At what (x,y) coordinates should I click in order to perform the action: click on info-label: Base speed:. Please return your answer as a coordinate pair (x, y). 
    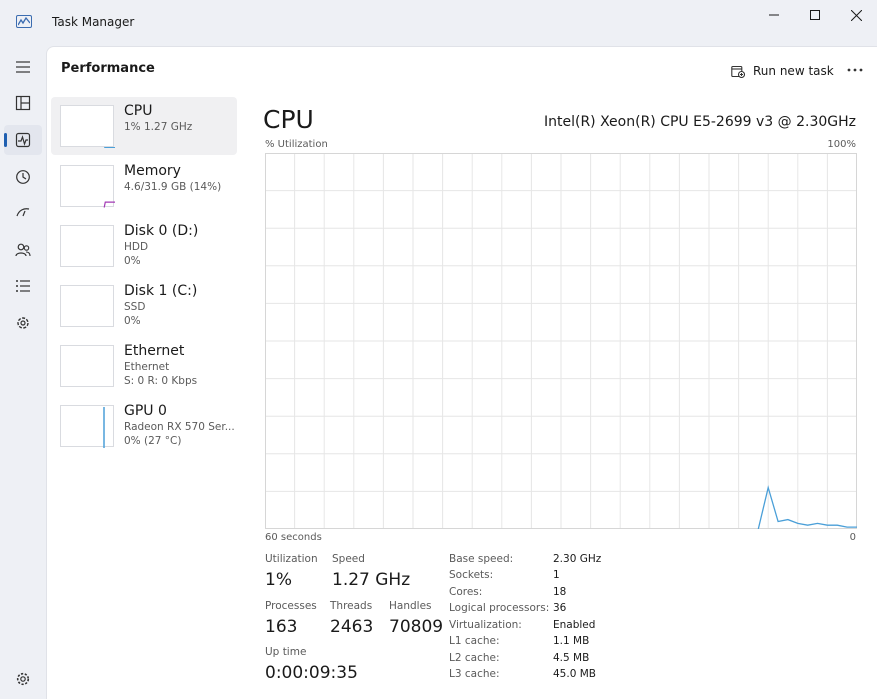
    Looking at the image, I should click on (481, 559).